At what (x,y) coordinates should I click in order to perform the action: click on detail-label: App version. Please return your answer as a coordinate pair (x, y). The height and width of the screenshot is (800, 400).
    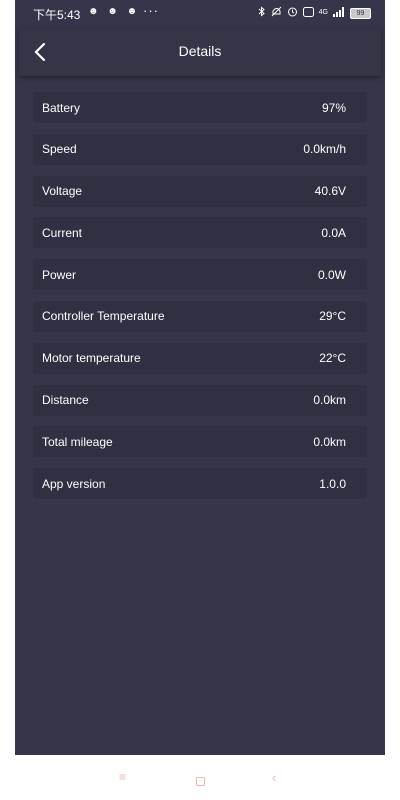
    Looking at the image, I should click on (74, 483).